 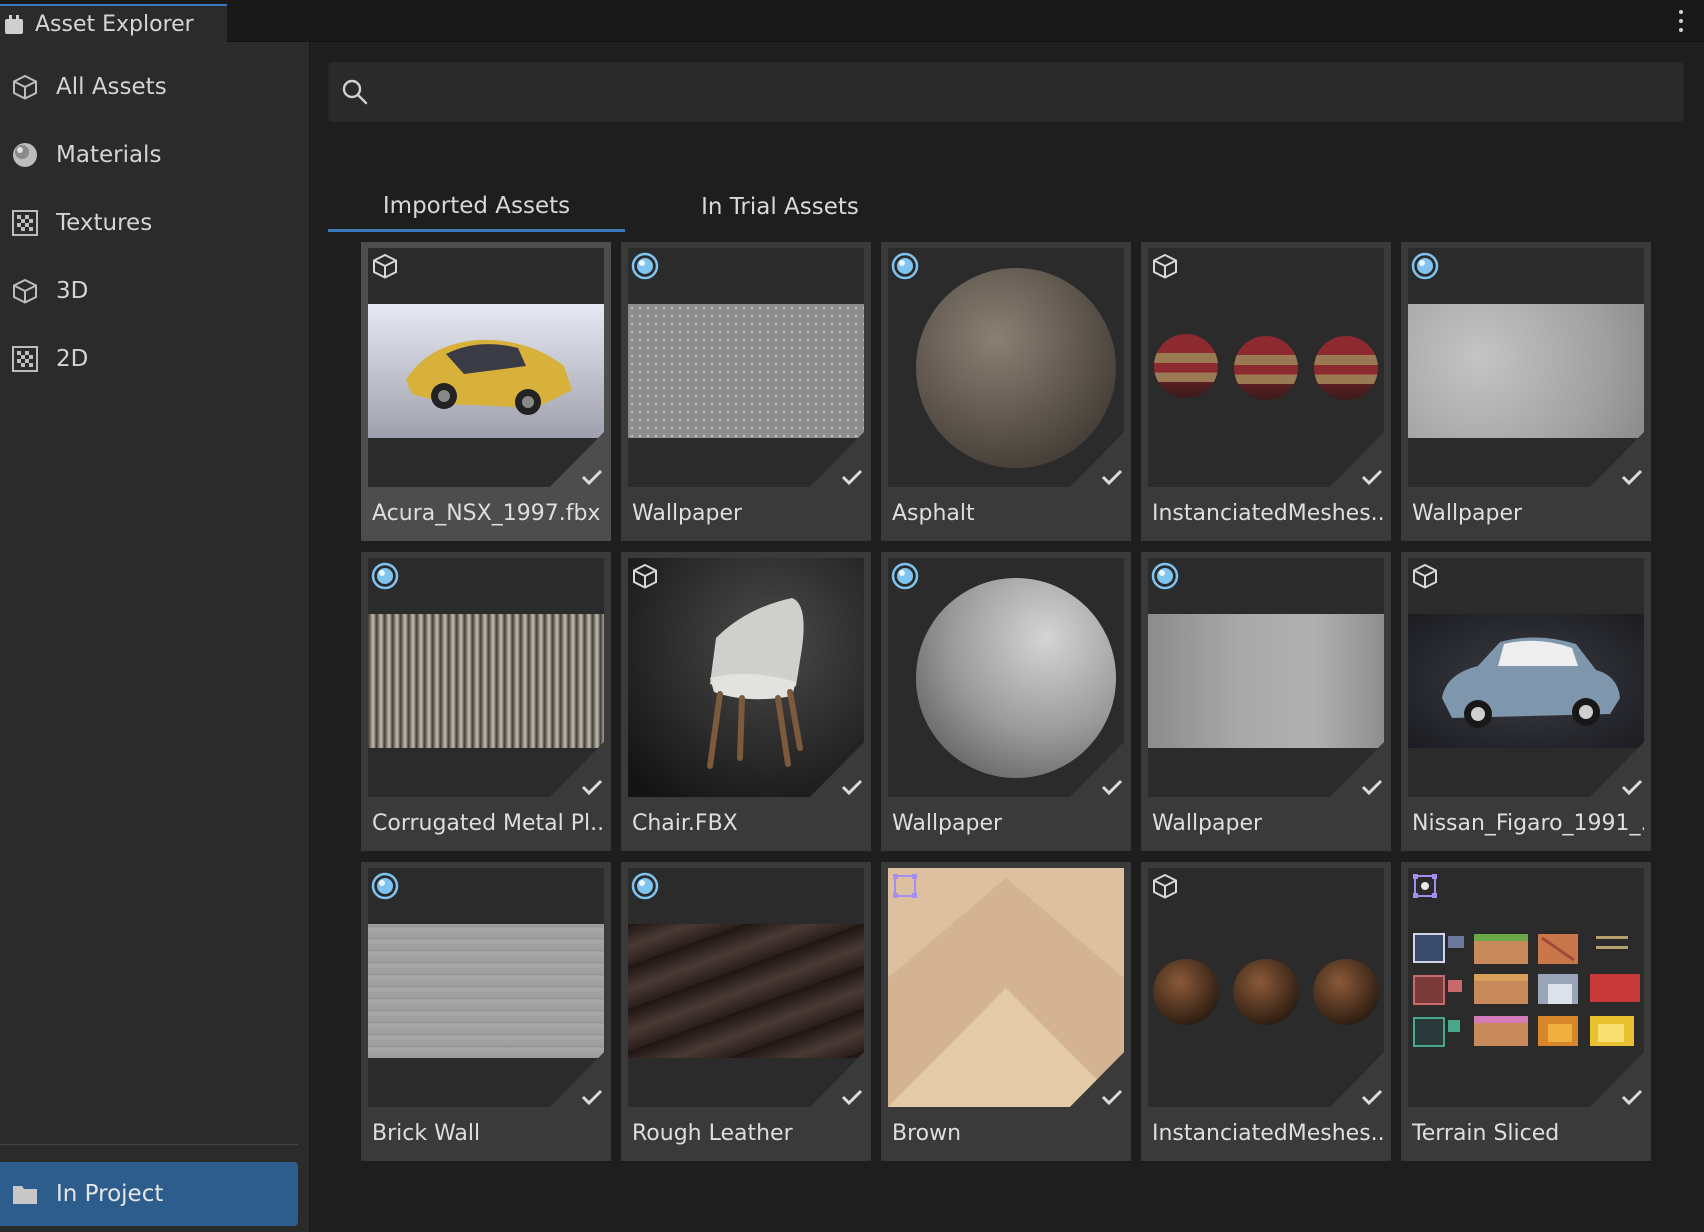 I want to click on leather-thumbnail, so click(x=746, y=991).